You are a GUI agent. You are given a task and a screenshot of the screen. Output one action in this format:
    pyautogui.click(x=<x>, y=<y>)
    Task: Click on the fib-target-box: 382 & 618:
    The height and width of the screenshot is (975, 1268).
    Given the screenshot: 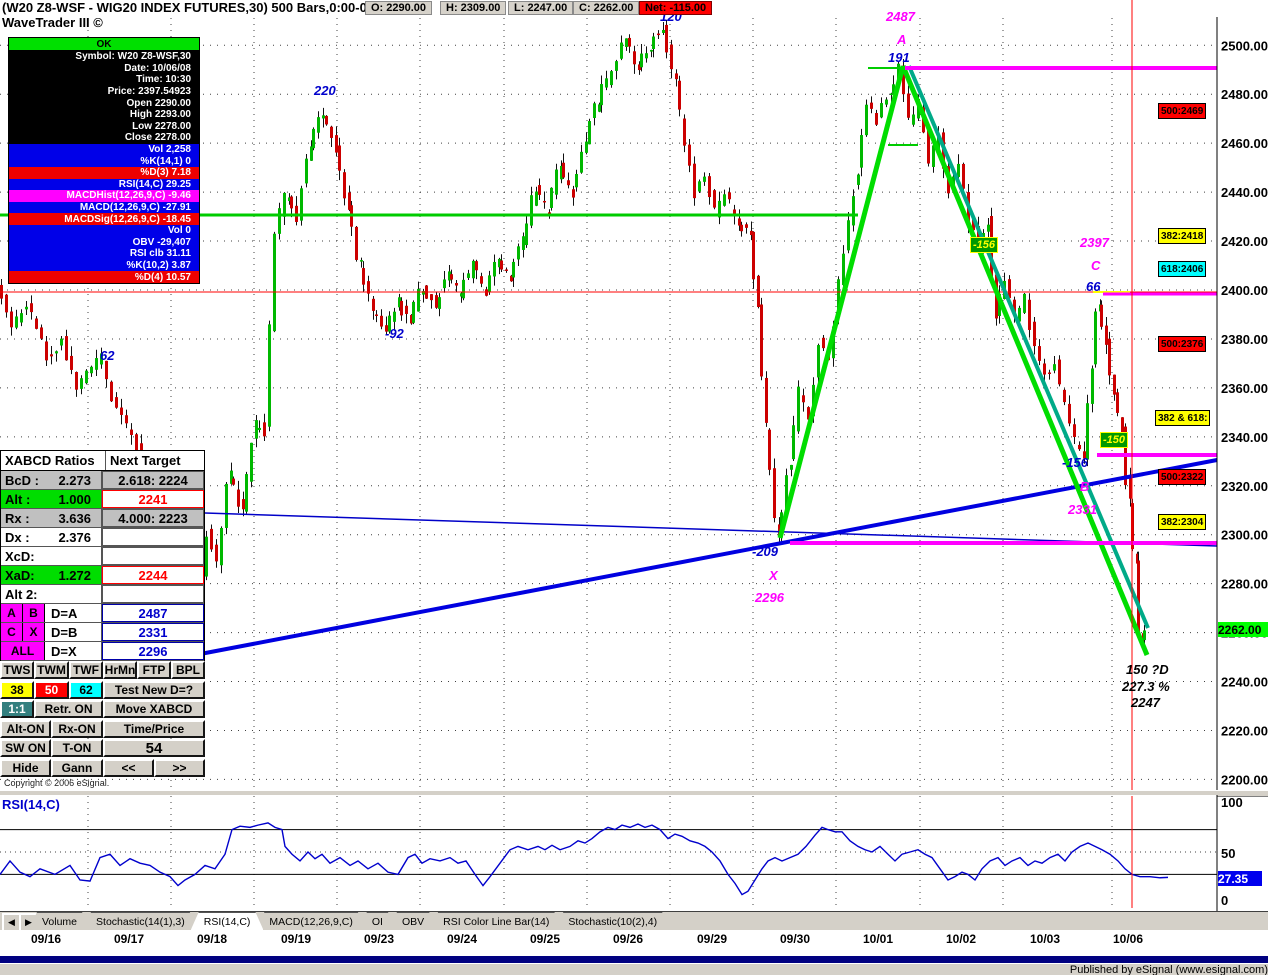 What is the action you would take?
    pyautogui.click(x=1183, y=418)
    